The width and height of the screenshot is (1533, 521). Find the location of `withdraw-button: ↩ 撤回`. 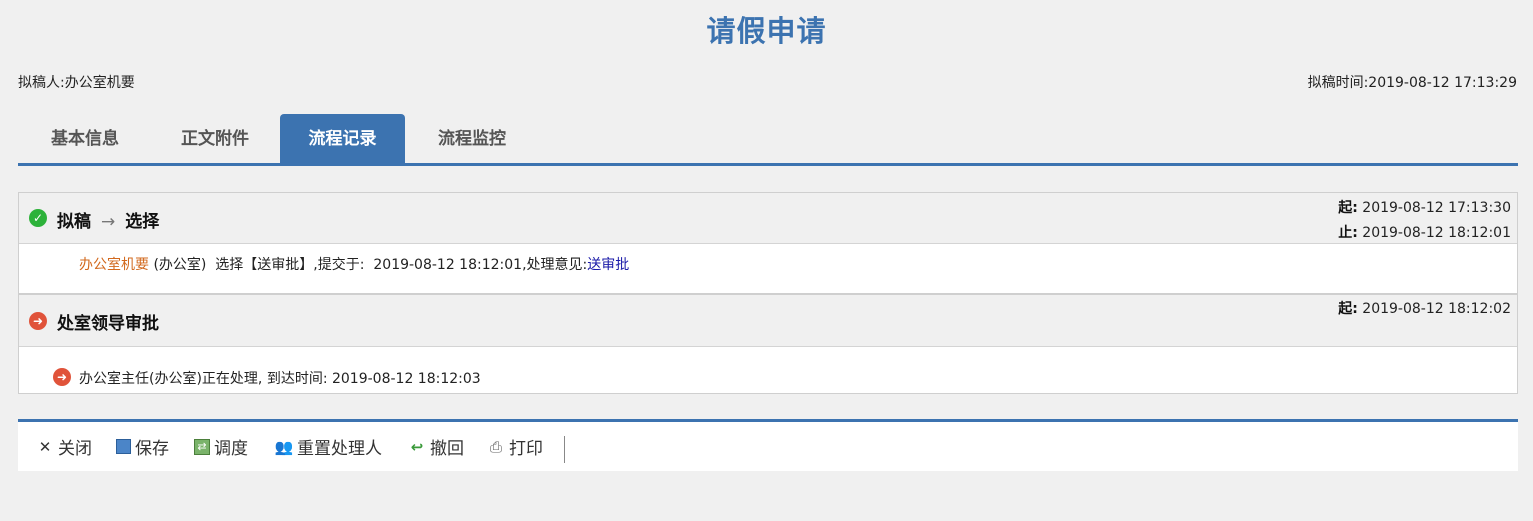

withdraw-button: ↩ 撤回 is located at coordinates (436, 446).